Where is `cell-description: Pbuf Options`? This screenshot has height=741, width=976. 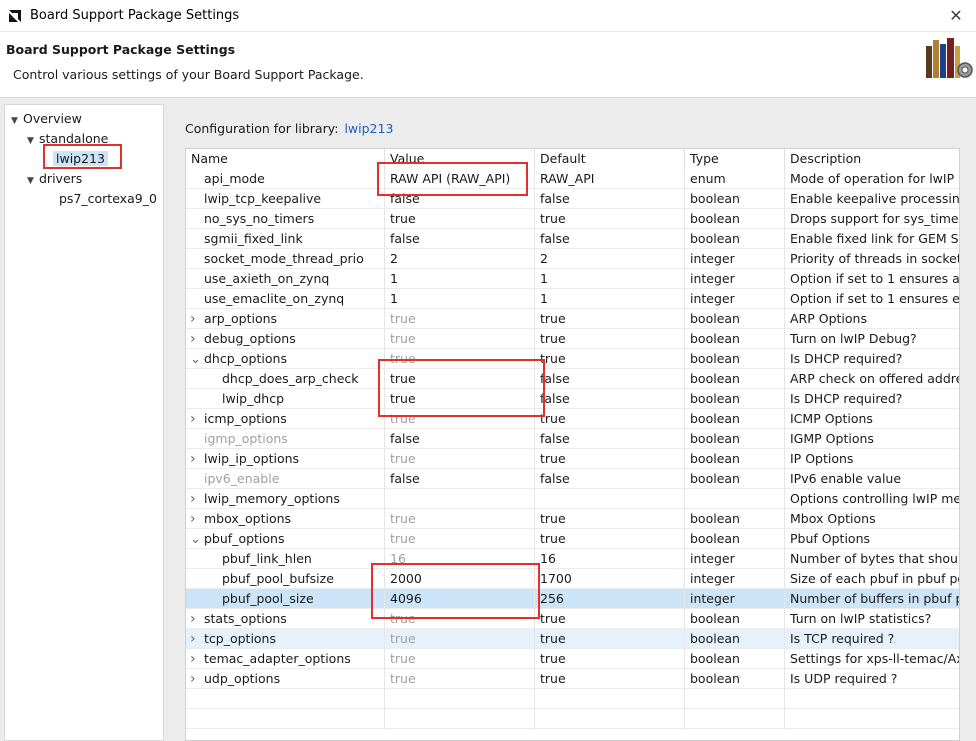
cell-description: Pbuf Options is located at coordinates (830, 538).